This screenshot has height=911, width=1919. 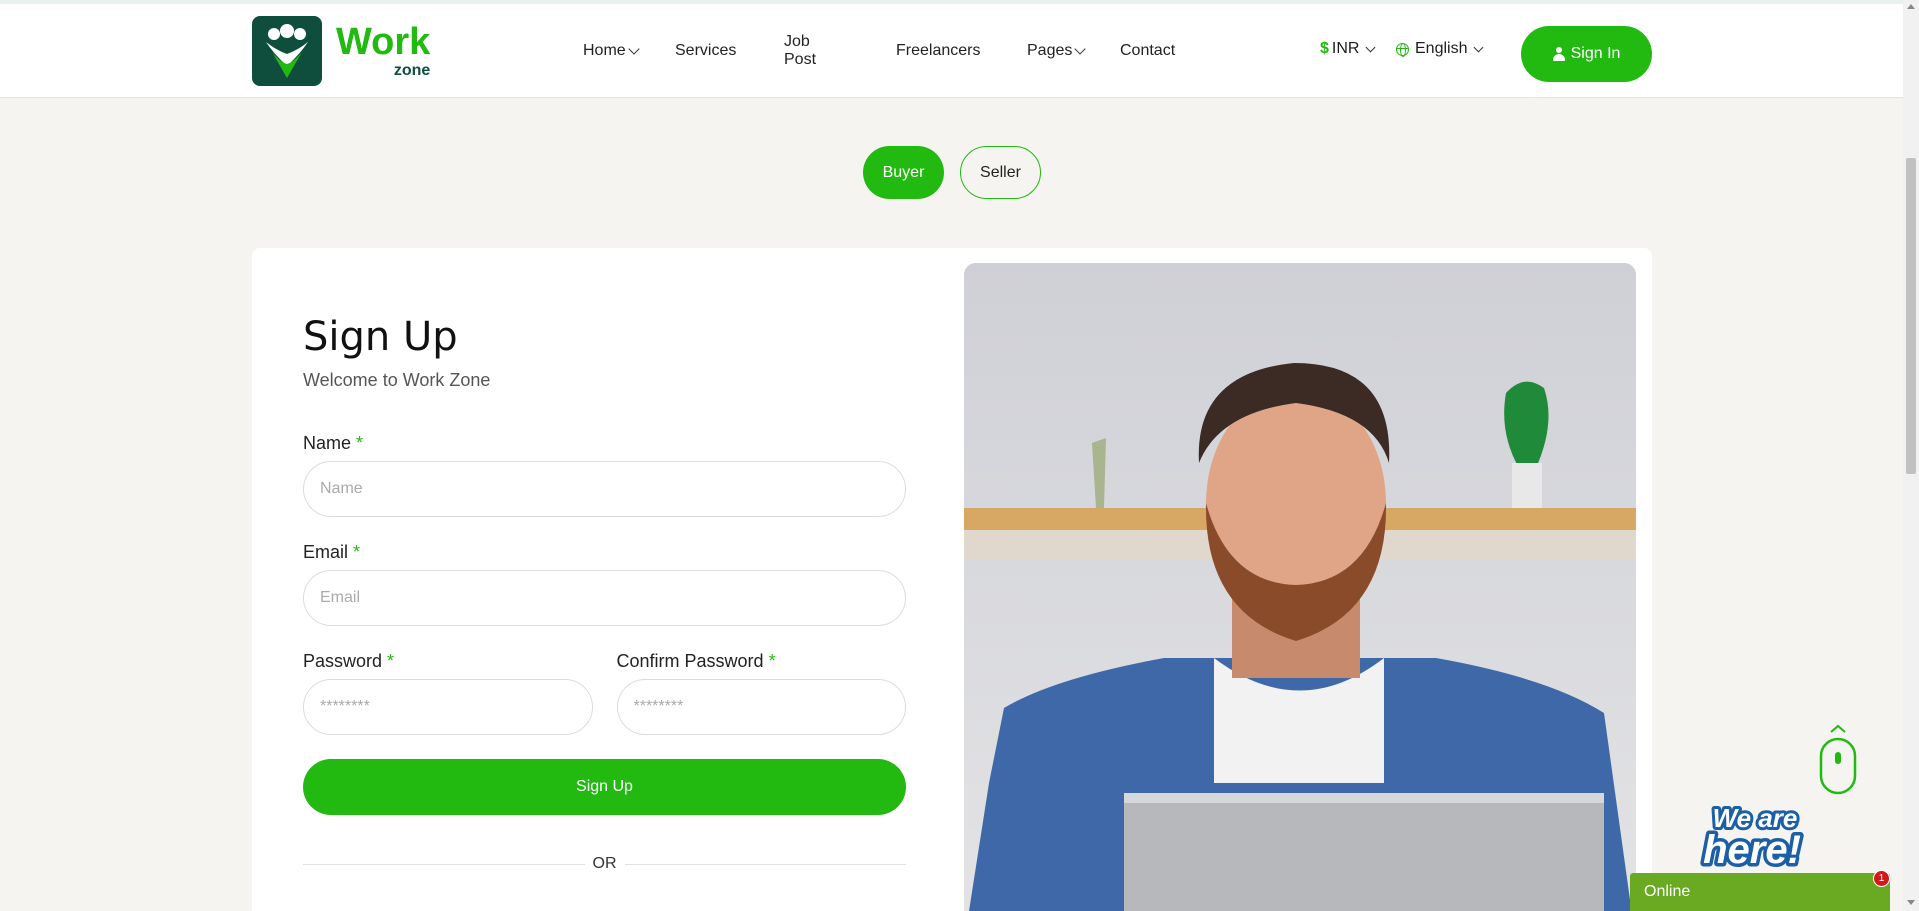 What do you see at coordinates (604, 489) in the screenshot?
I see `name-input` at bounding box center [604, 489].